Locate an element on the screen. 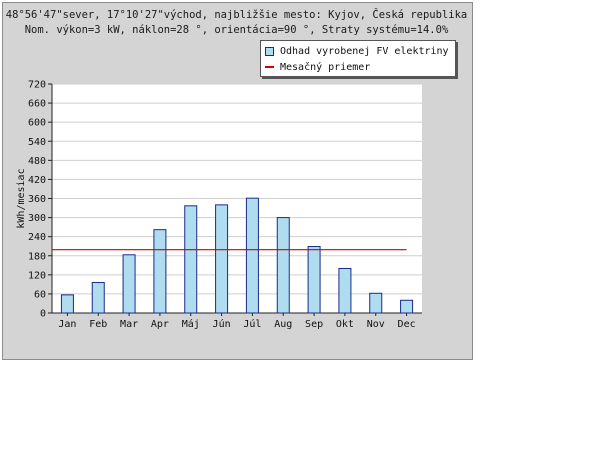 This screenshot has height=461, width=615. y-tick-label: 420 is located at coordinates (37, 180).